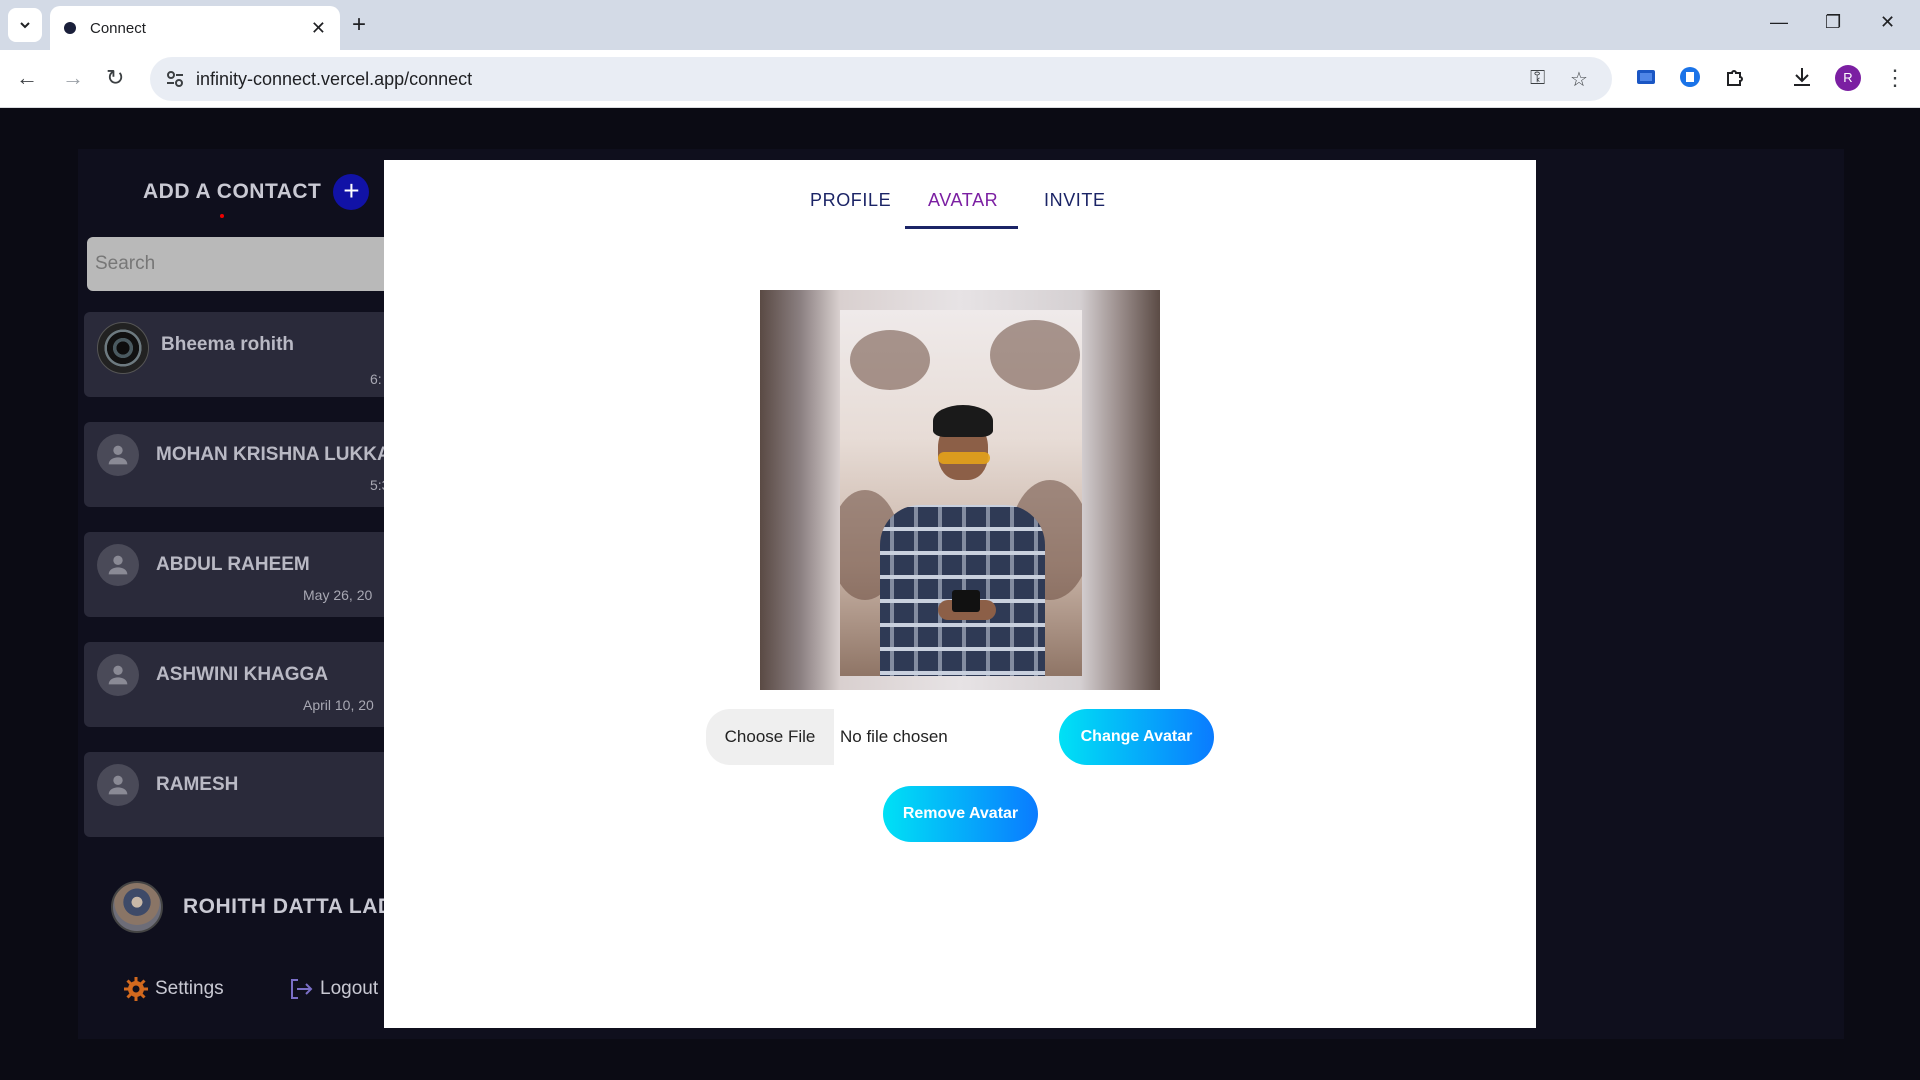  Describe the element at coordinates (302, 989) in the screenshot. I see `logout-icon` at that location.